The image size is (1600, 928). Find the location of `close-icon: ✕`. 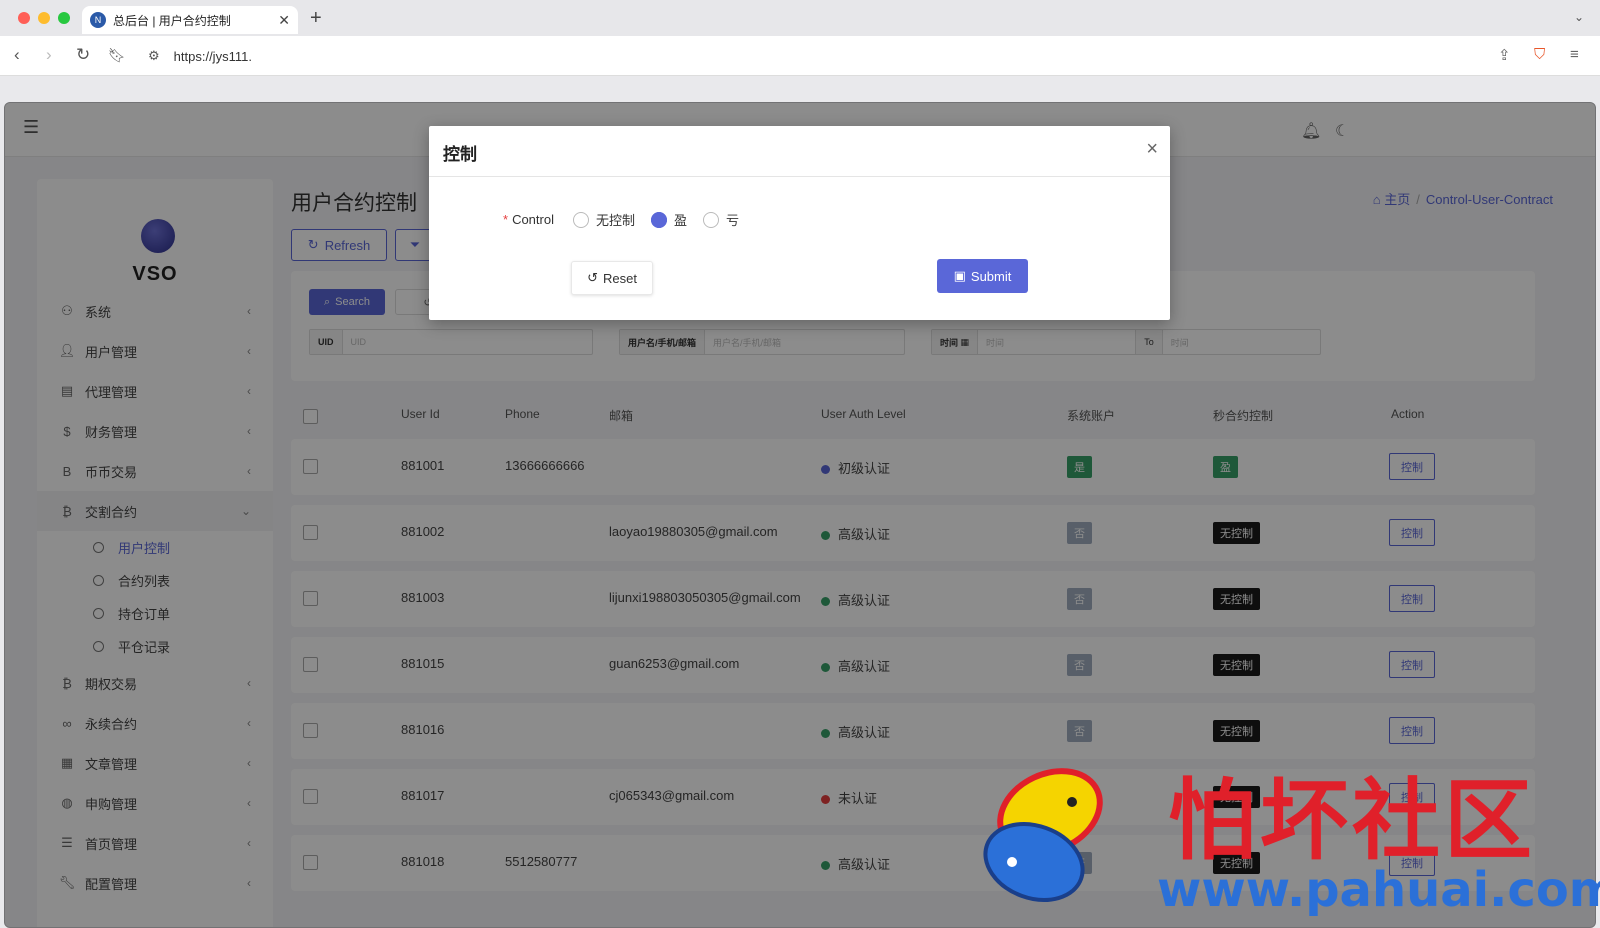

close-icon: ✕ is located at coordinates (284, 20).